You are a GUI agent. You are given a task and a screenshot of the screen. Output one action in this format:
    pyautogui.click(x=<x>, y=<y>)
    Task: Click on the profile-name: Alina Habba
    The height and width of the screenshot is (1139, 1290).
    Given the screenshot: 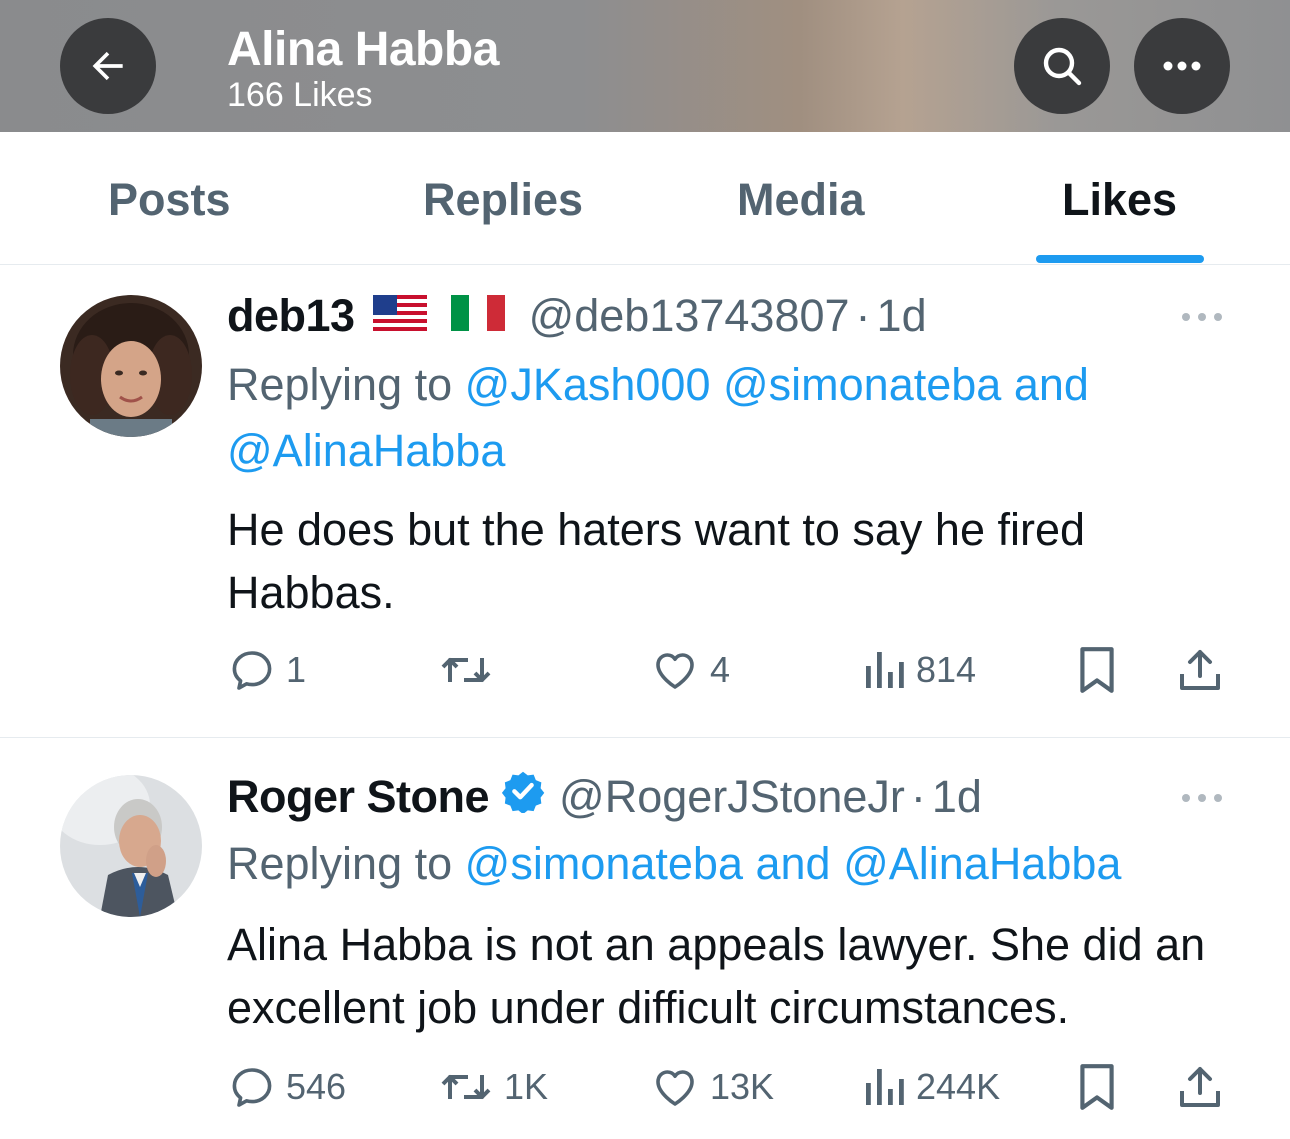 What is the action you would take?
    pyautogui.click(x=363, y=49)
    